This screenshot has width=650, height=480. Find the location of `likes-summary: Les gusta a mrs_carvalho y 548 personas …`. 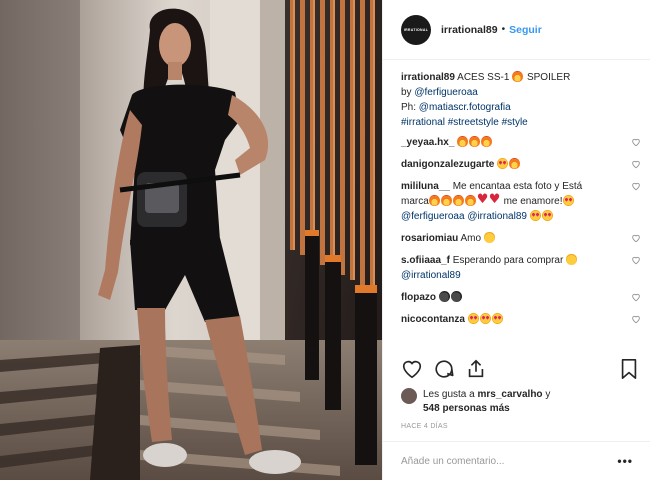

likes-summary: Les gusta a mrs_carvalho y 548 personas … is located at coordinates (475, 402).